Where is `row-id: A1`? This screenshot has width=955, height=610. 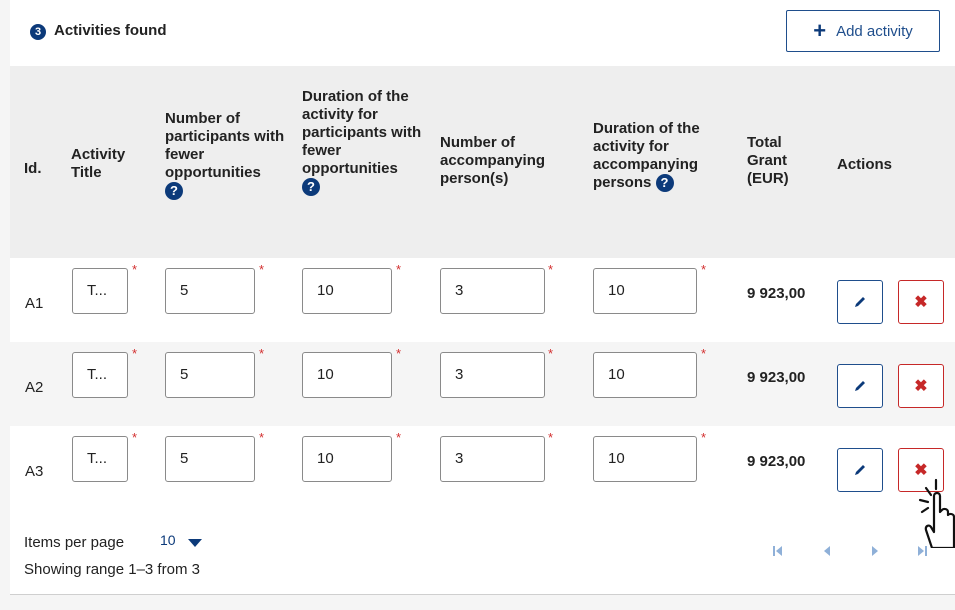
row-id: A1 is located at coordinates (34, 303).